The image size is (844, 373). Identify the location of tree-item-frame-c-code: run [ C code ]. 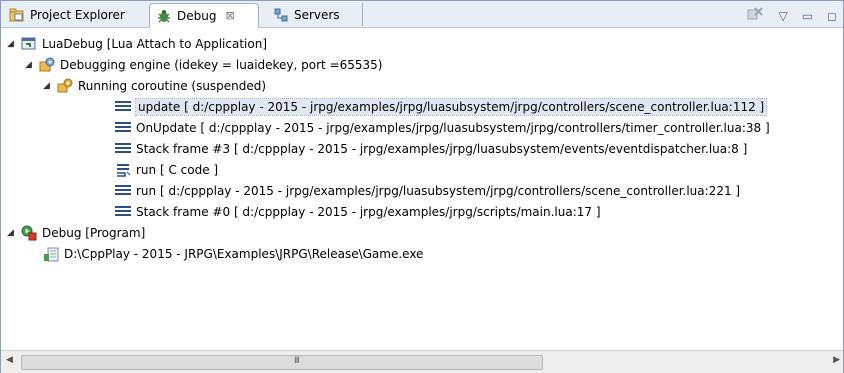
(166, 170).